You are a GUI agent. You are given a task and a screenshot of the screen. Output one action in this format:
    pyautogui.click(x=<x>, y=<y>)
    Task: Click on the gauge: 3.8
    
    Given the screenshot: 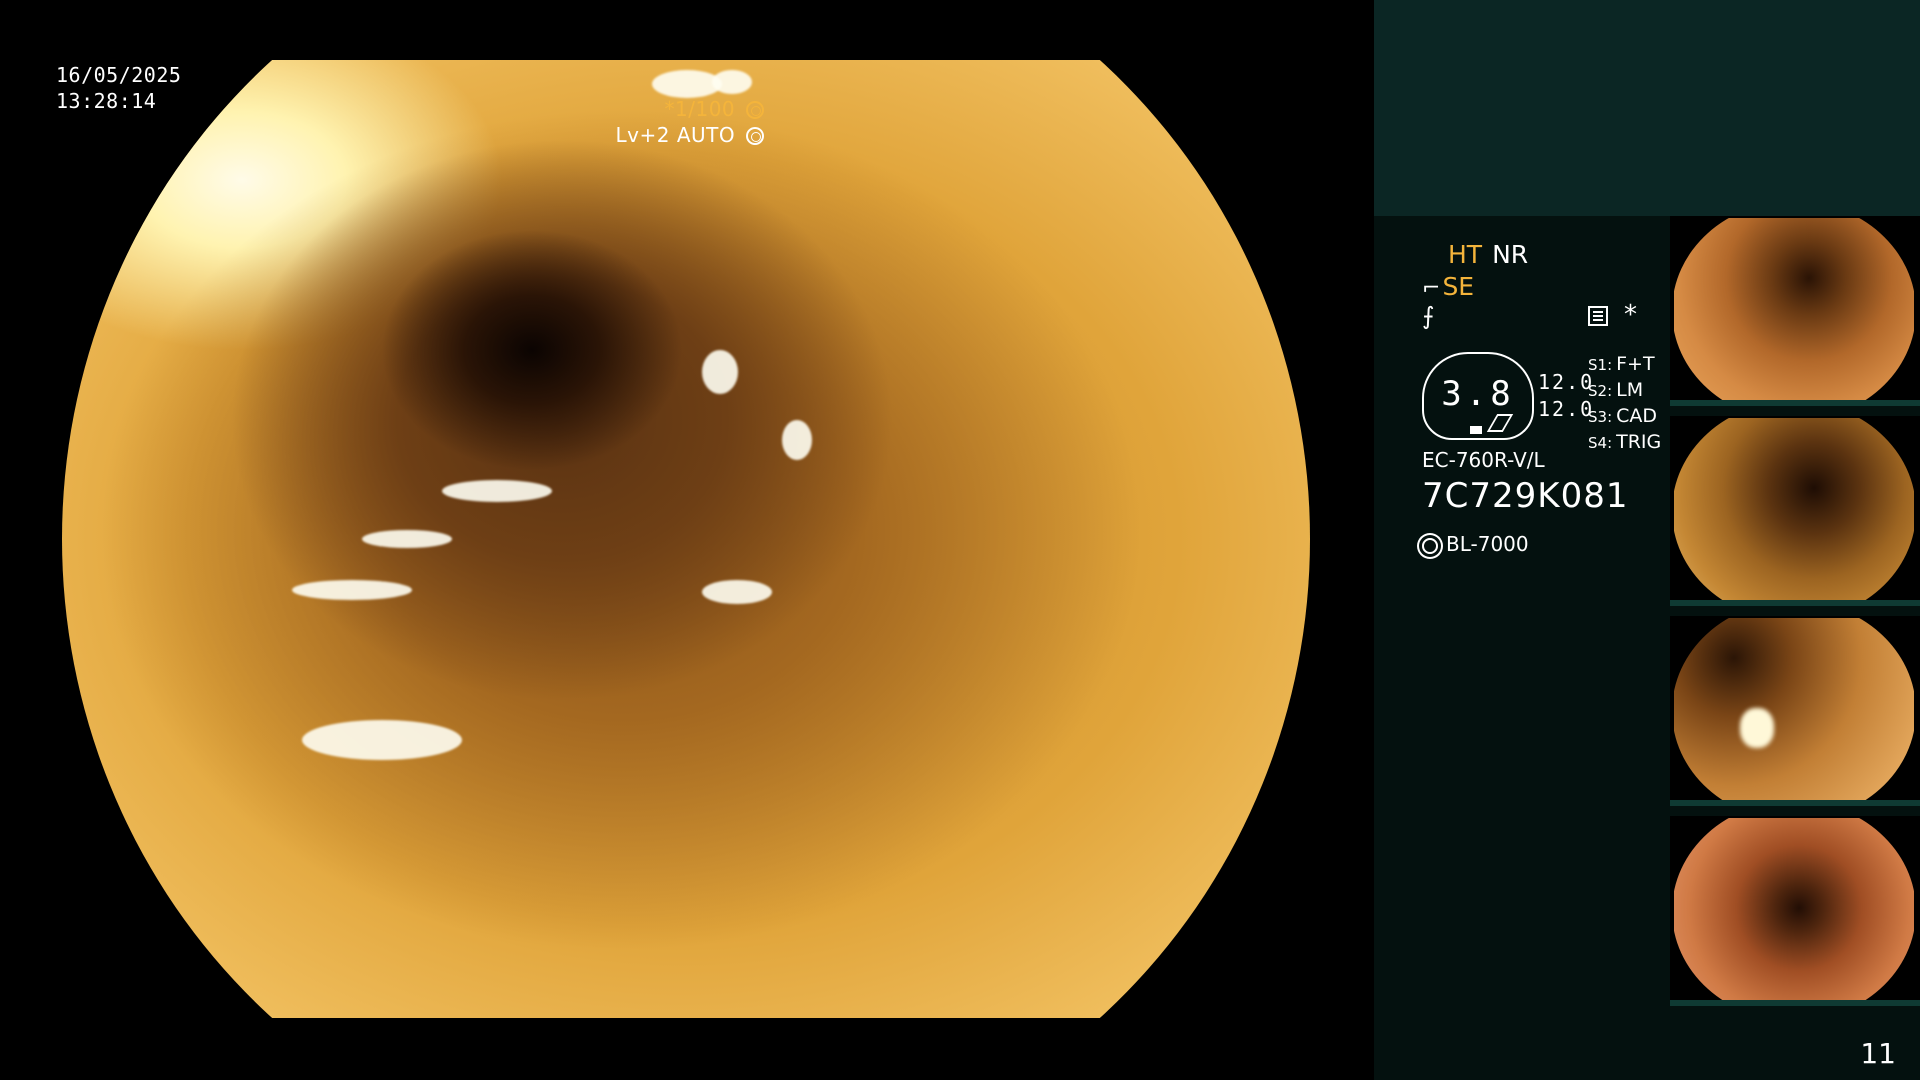 What is the action you would take?
    pyautogui.click(x=1478, y=396)
    